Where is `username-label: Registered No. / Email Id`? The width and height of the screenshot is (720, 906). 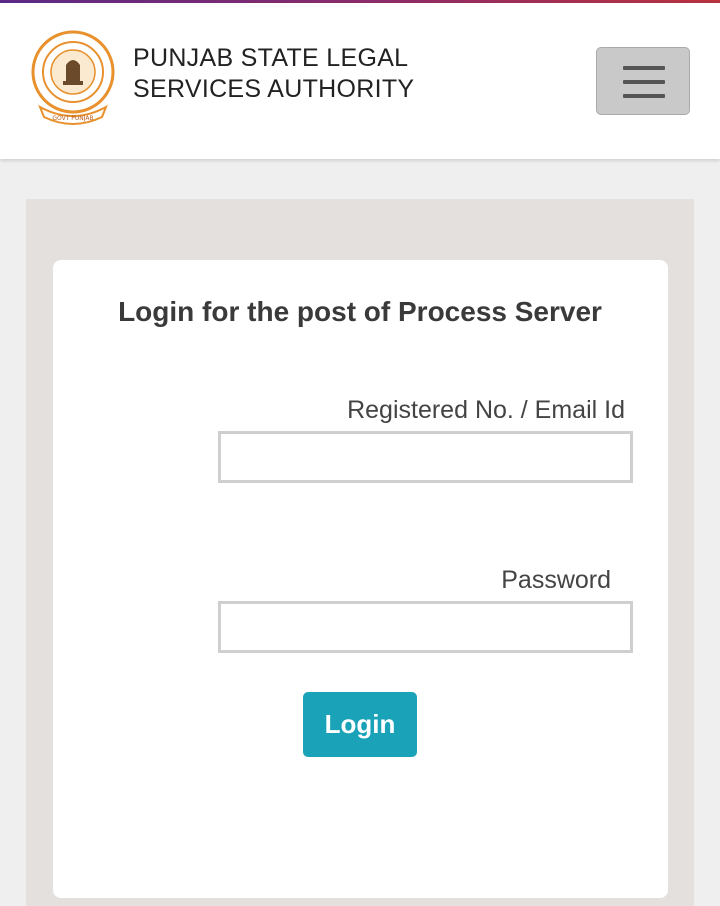 username-label: Registered No. / Email Id is located at coordinates (486, 410).